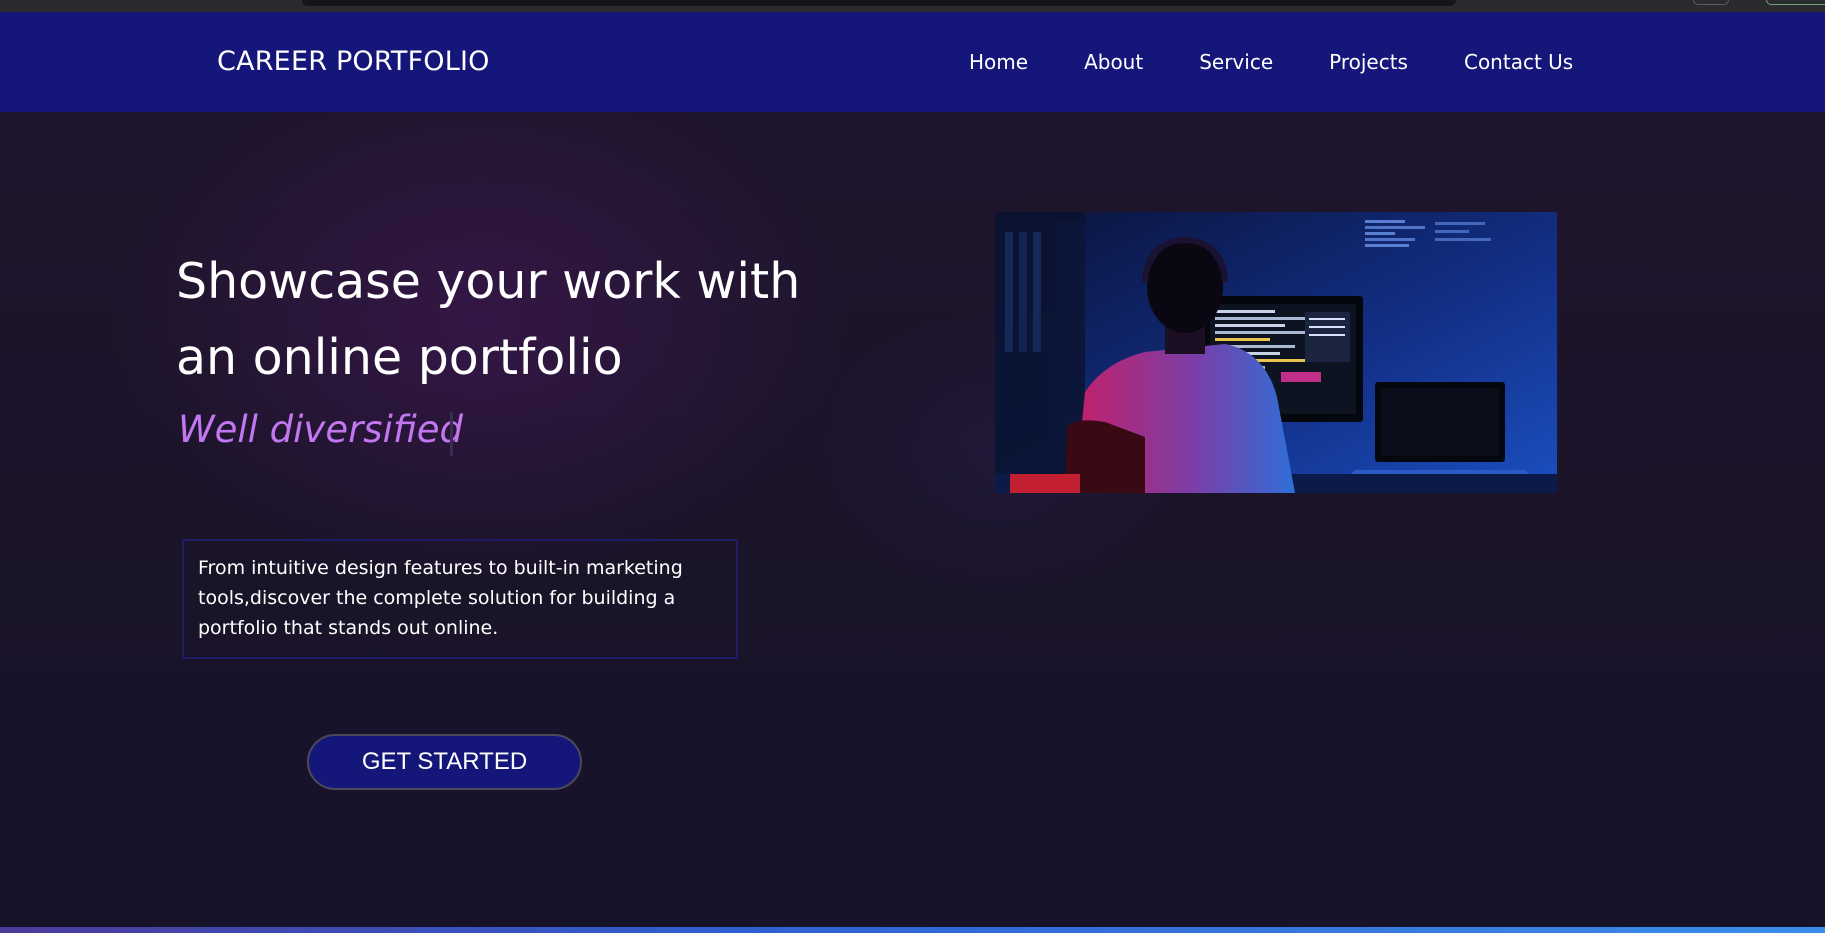  Describe the element at coordinates (451, 434) in the screenshot. I see `typing-cursor` at that location.